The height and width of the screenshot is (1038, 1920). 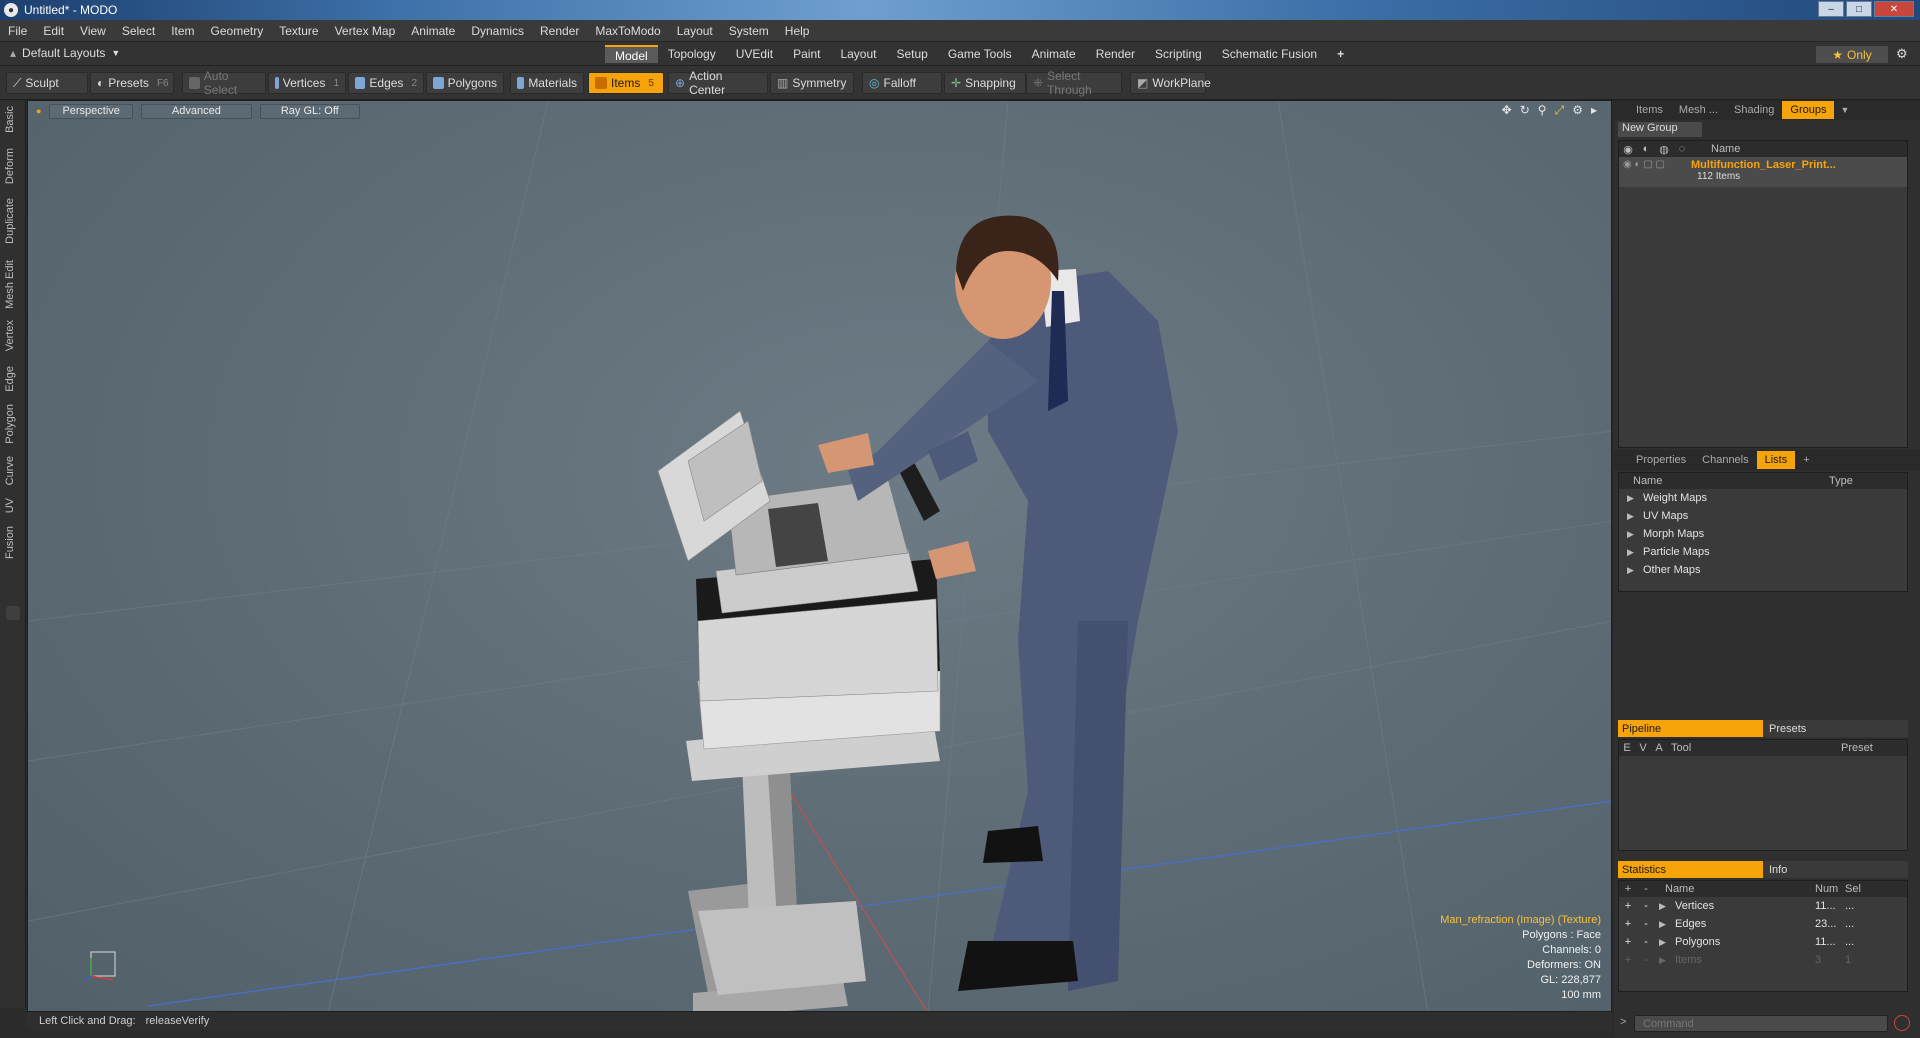 I want to click on polygons-button: Polygons, so click(x=465, y=83).